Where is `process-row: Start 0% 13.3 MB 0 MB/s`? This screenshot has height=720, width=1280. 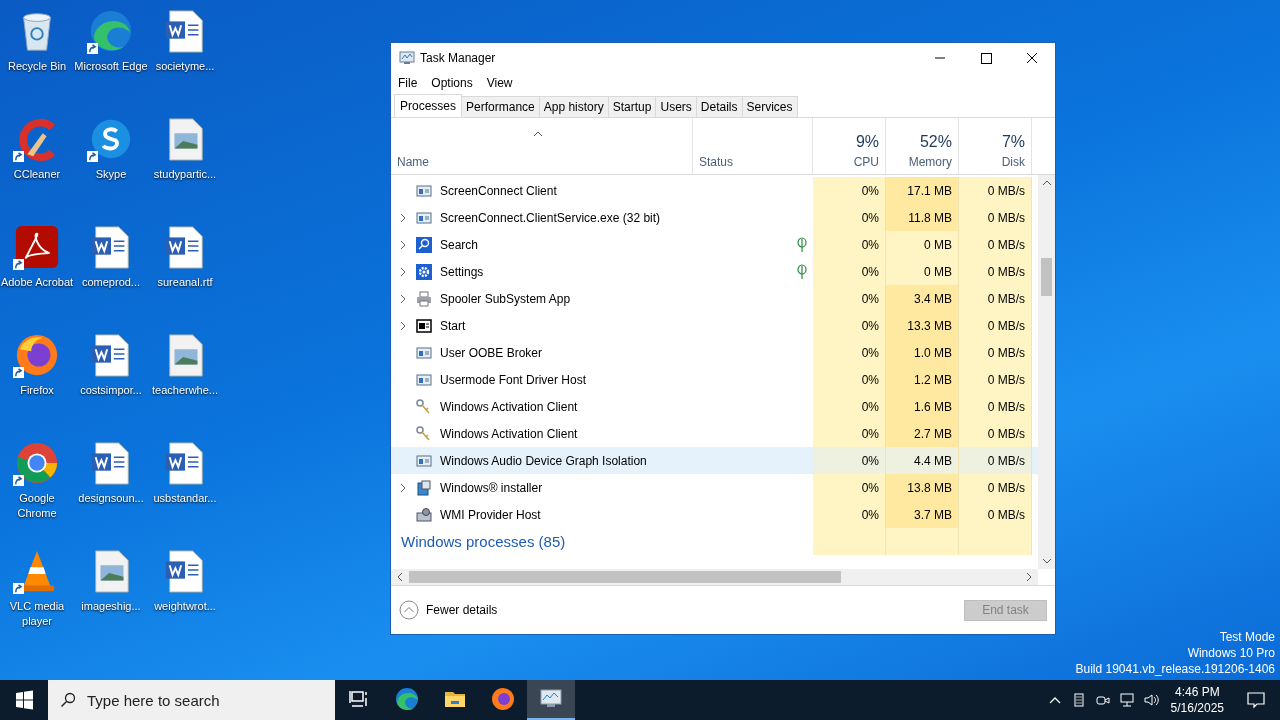
process-row: Start 0% 13.3 MB 0 MB/s is located at coordinates (714, 325).